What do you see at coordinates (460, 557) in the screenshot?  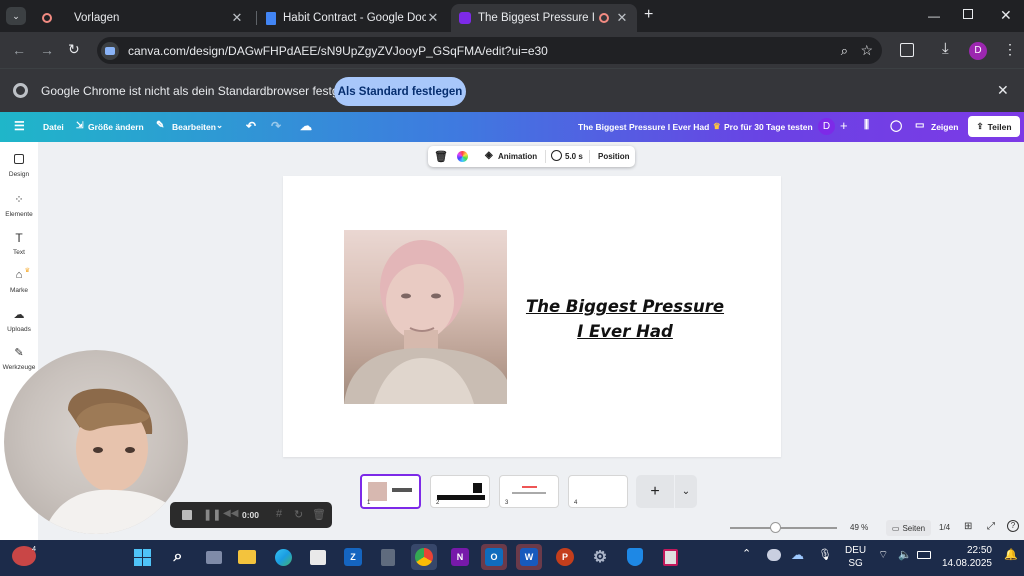 I see `onenote-icon: N` at bounding box center [460, 557].